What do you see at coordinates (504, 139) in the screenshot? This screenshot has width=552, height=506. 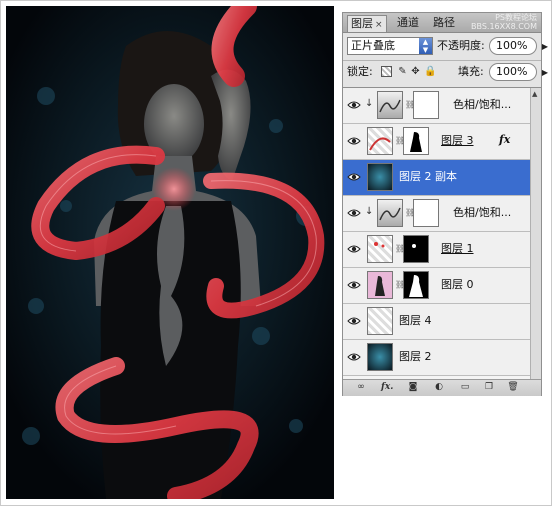 I see `fx-icon: fx` at bounding box center [504, 139].